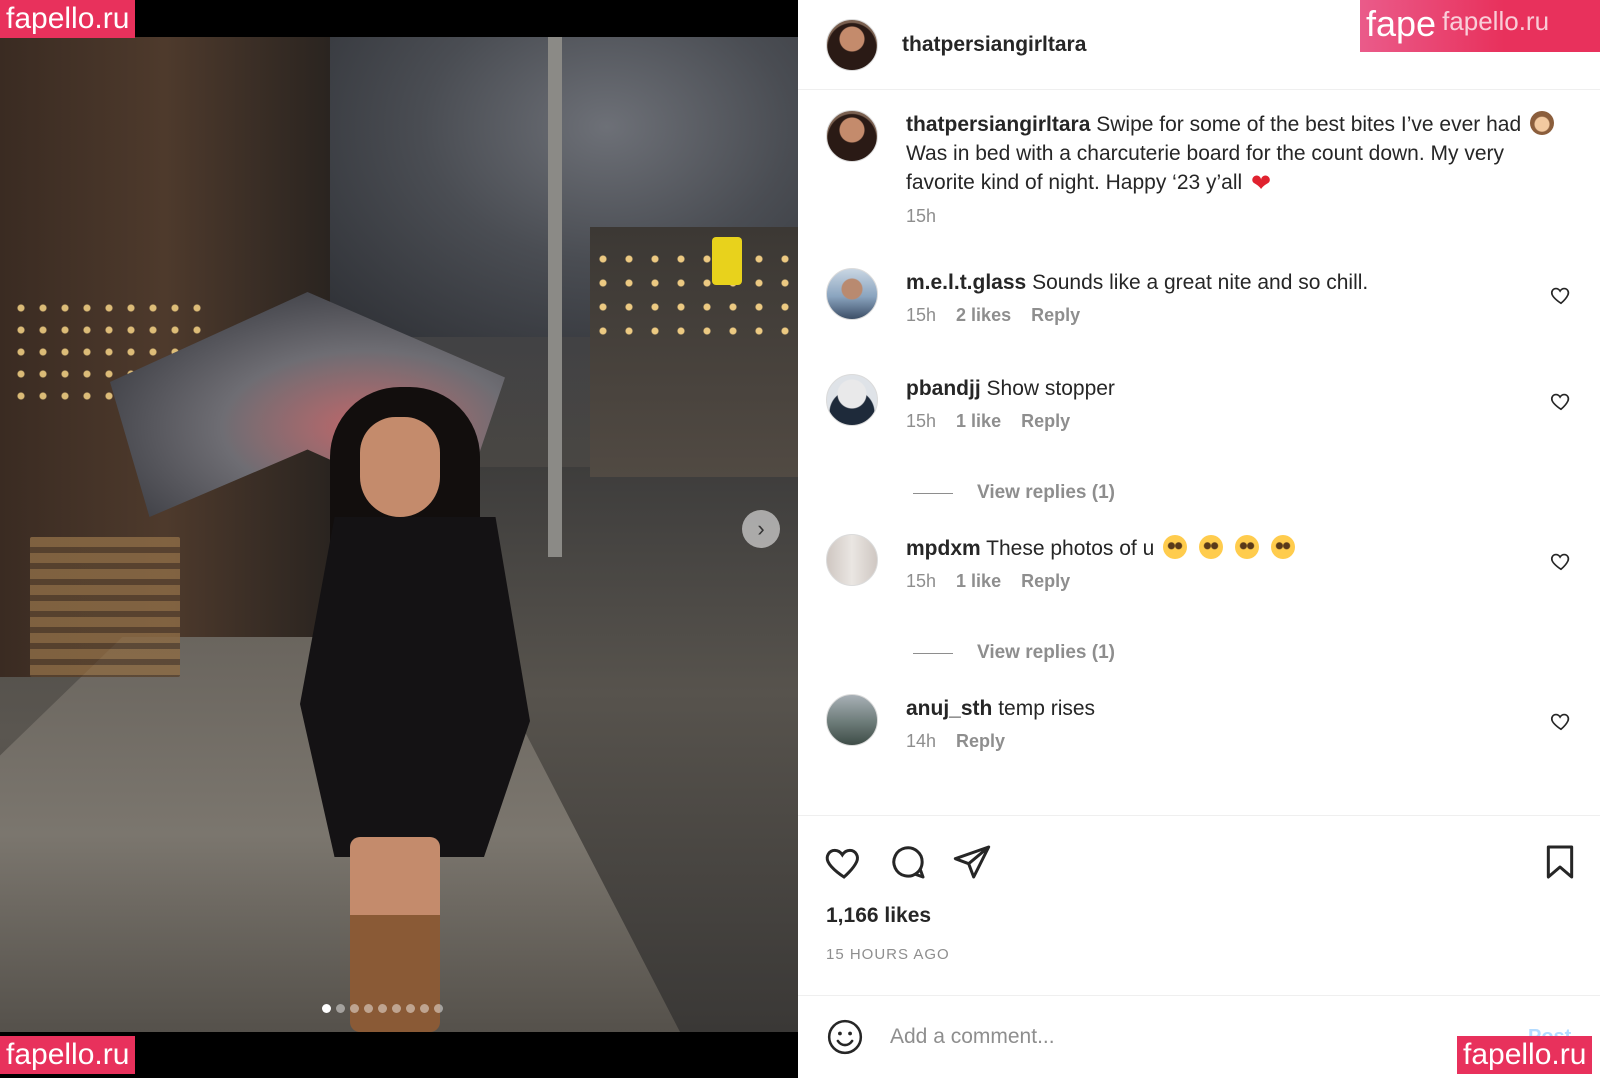 This screenshot has height=1078, width=1600. Describe the element at coordinates (1236, 216) in the screenshot. I see `caption-meta: 15h` at that location.